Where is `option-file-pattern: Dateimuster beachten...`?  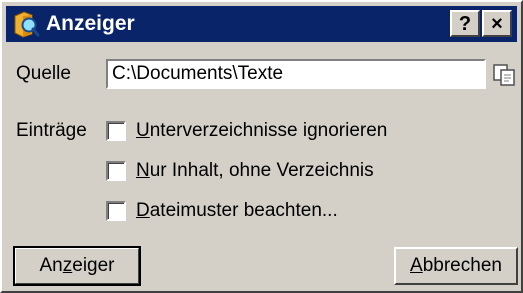
option-file-pattern: Dateimuster beachten... is located at coordinates (222, 211).